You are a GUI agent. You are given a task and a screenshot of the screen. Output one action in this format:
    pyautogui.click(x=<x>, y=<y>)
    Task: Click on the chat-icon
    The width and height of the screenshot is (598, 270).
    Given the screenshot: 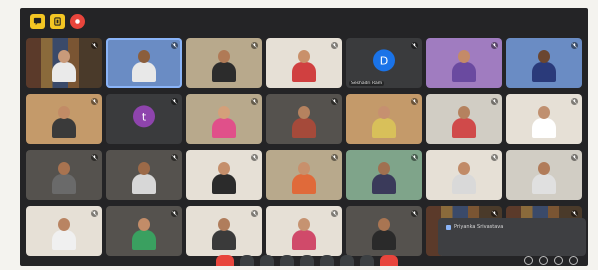 What is the action you would take?
    pyautogui.click(x=37, y=21)
    